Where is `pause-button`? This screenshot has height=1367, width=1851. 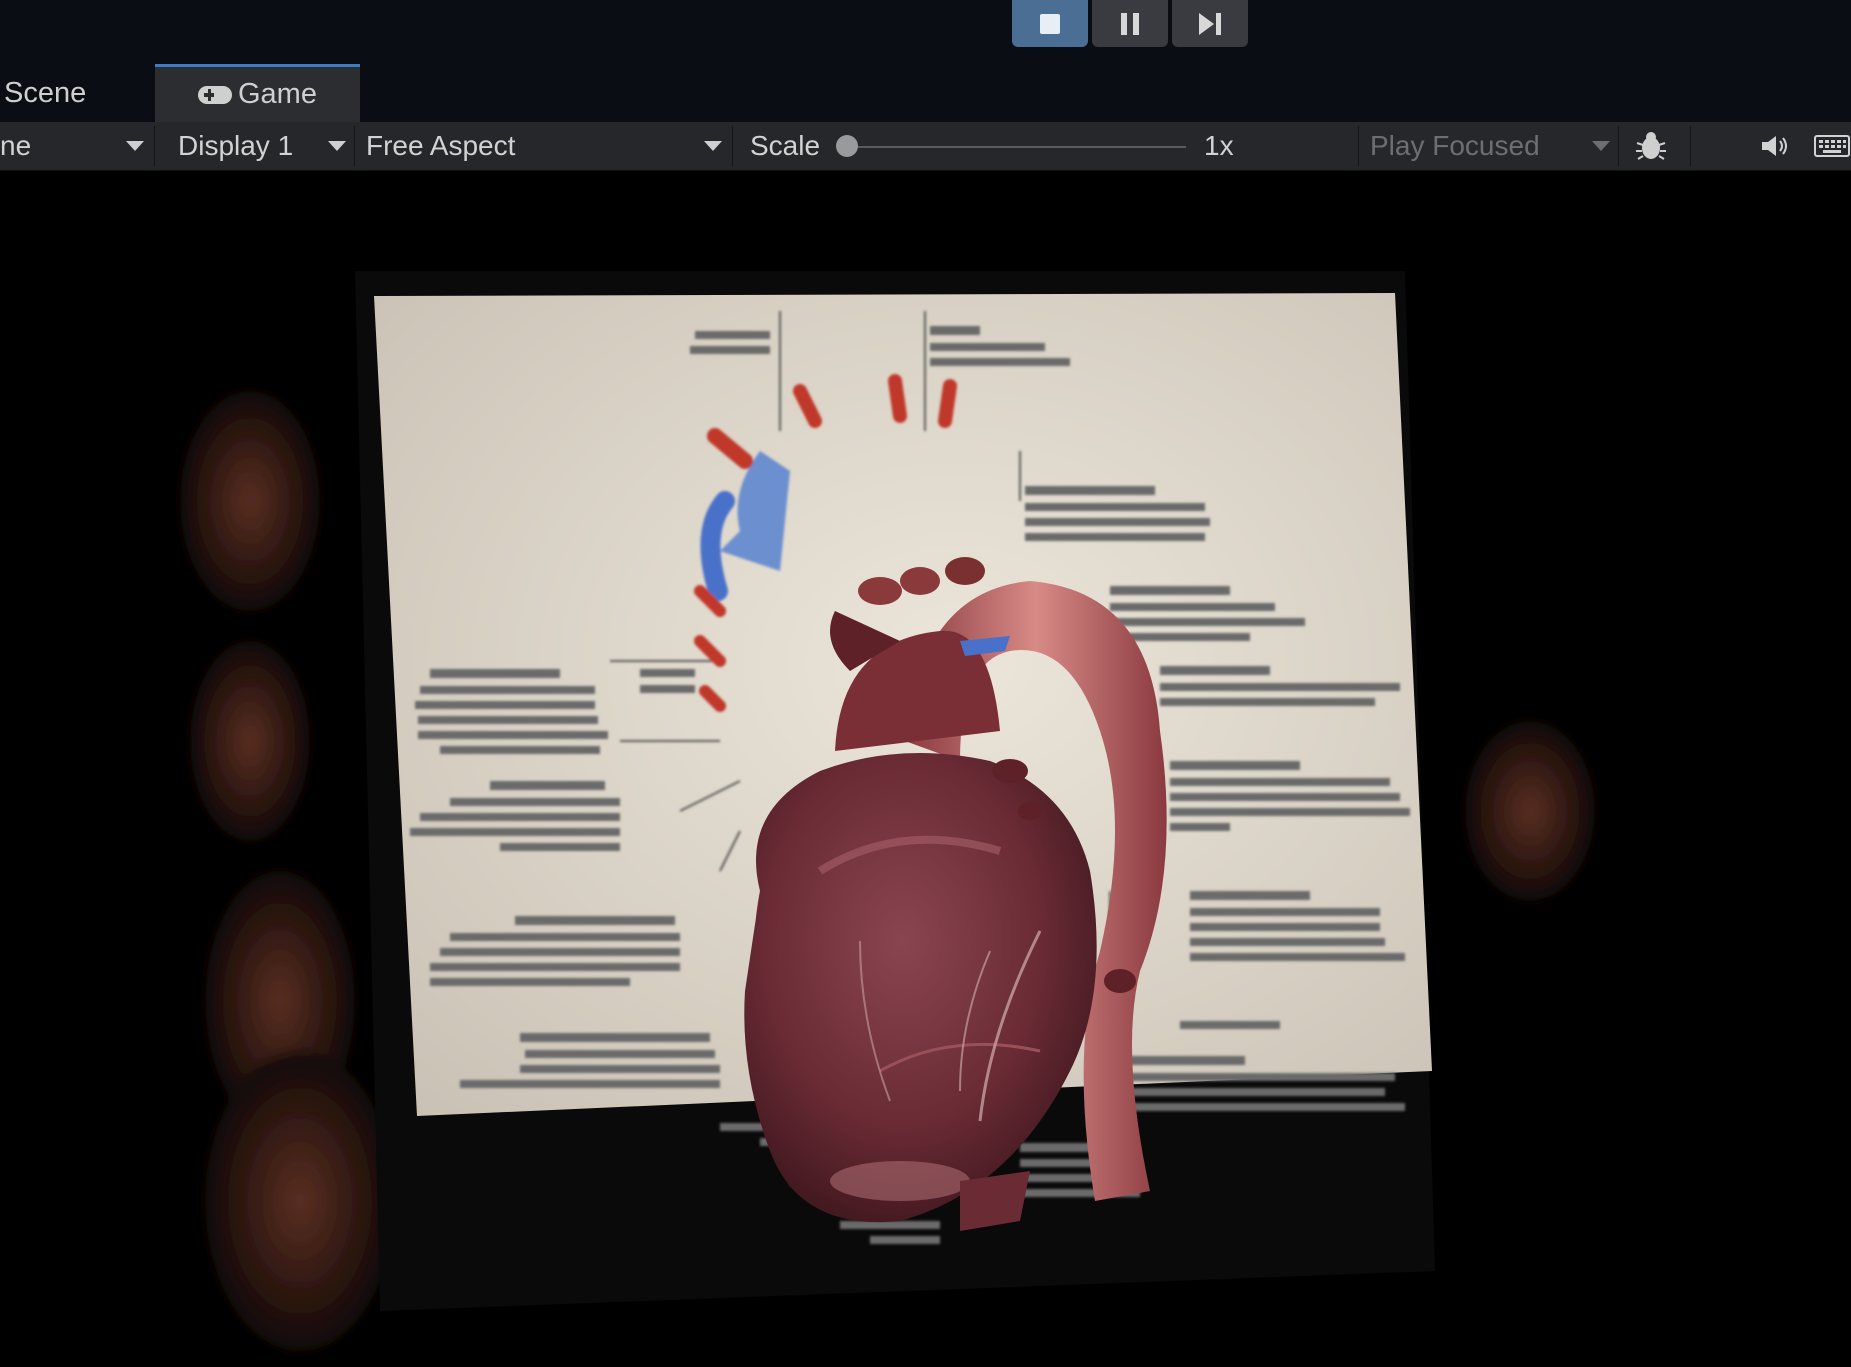
pause-button is located at coordinates (1130, 23).